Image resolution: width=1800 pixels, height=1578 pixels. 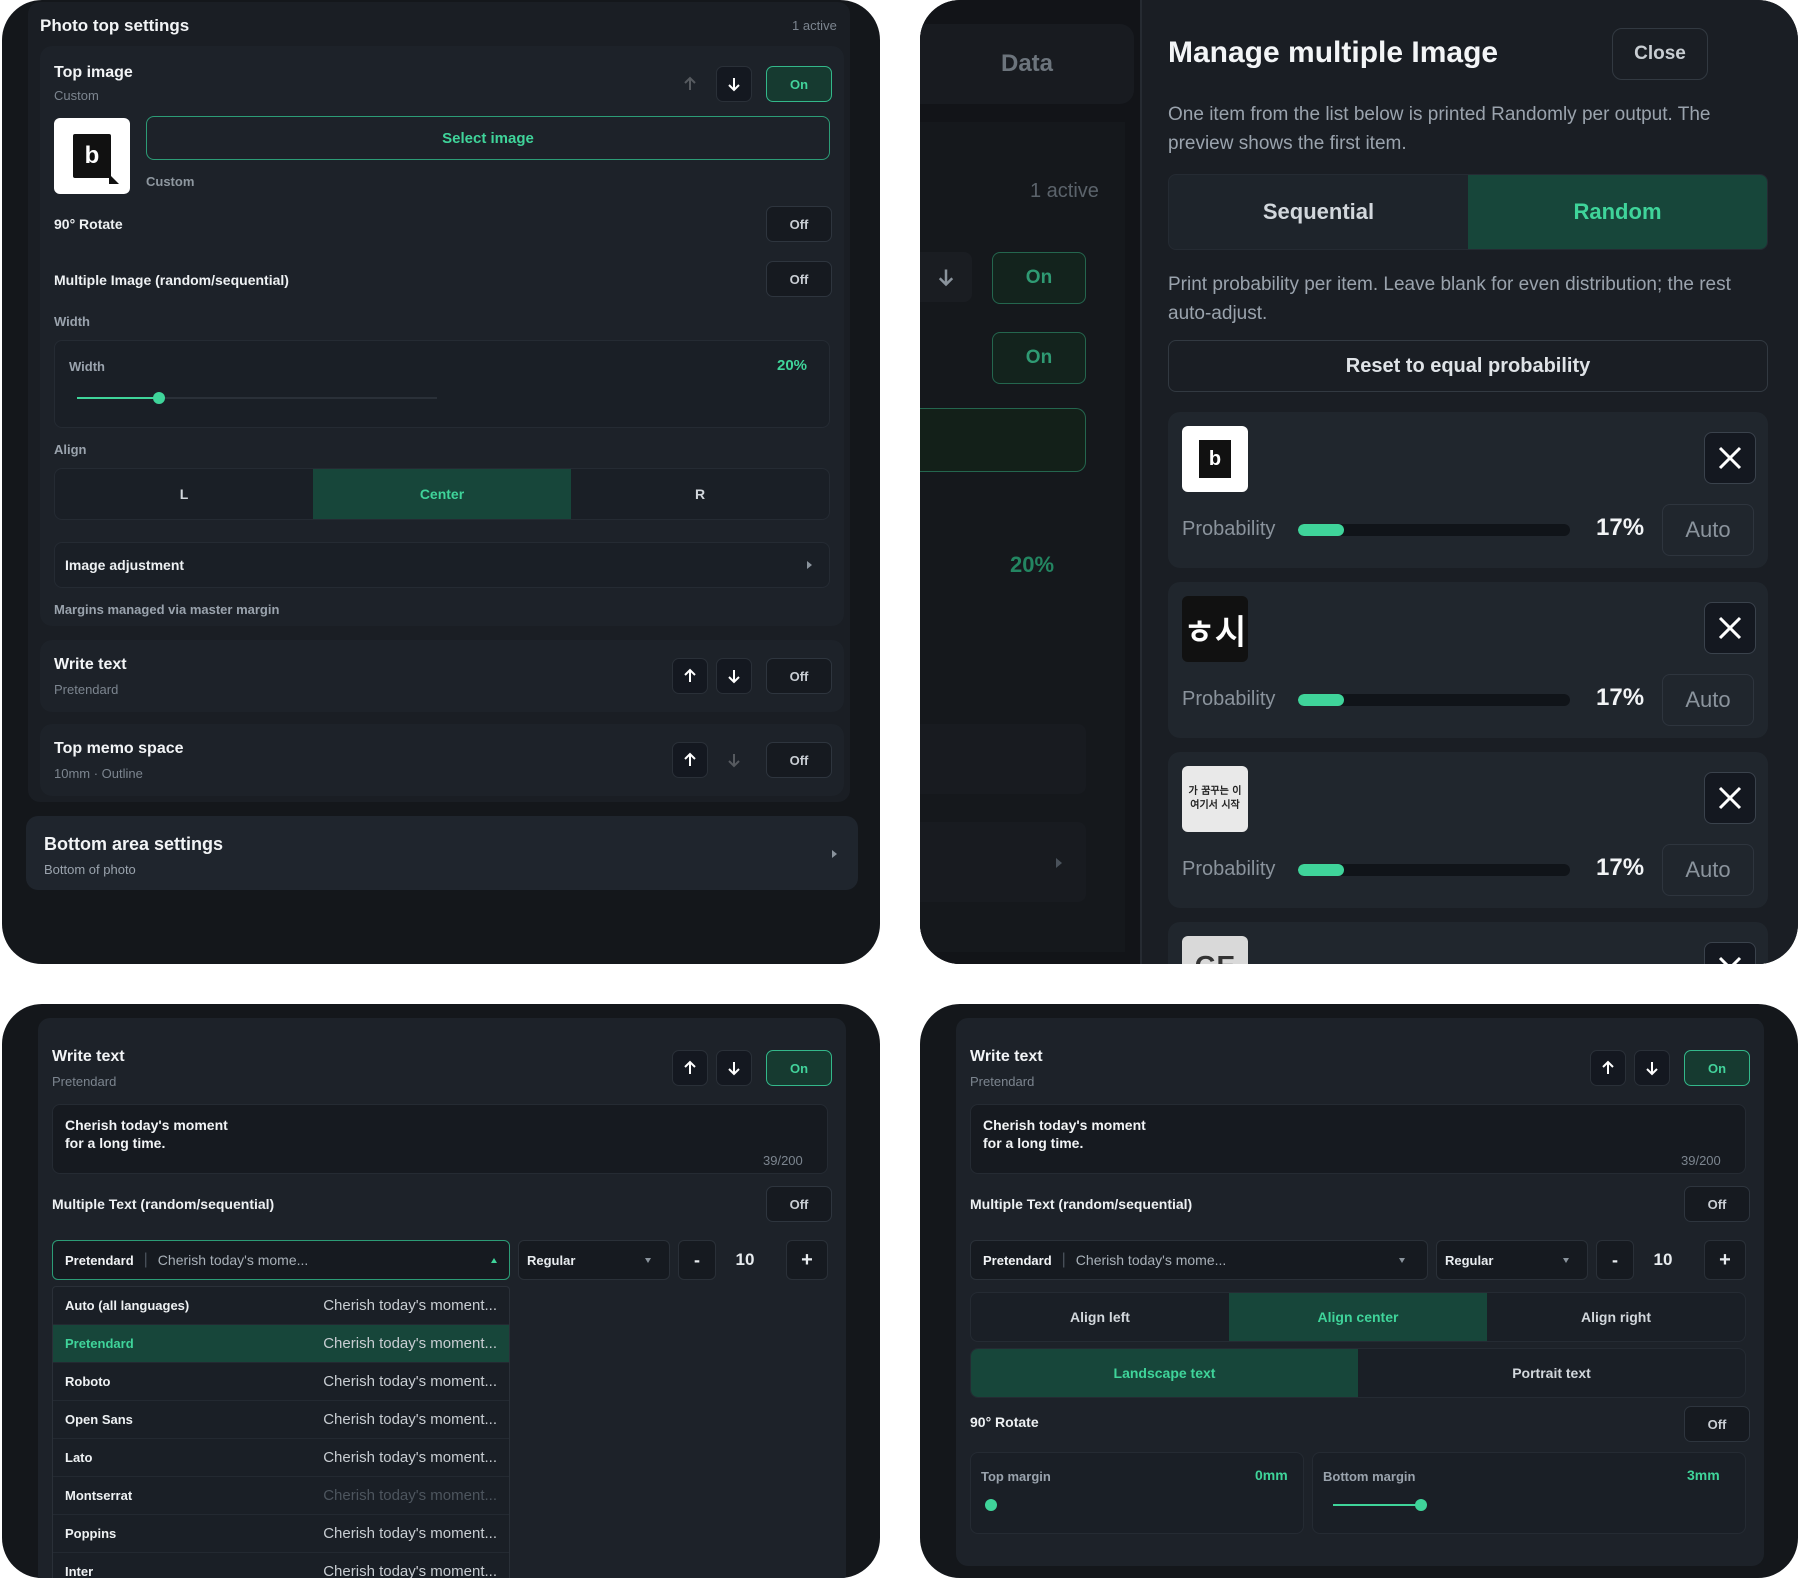 I want to click on mode-random-option: Random, so click(x=1617, y=212).